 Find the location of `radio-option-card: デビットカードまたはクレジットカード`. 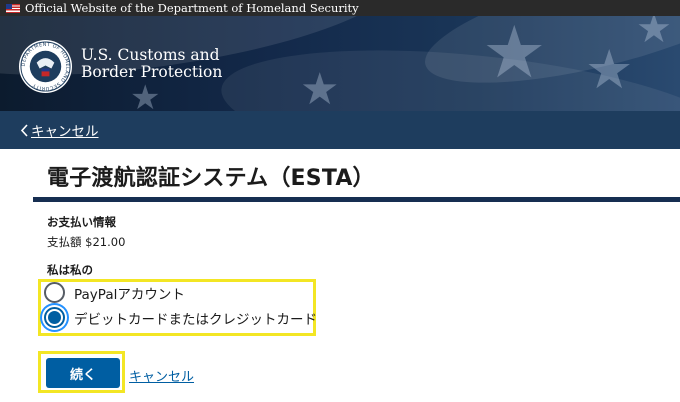

radio-option-card: デビットカードまたはクレジットカード is located at coordinates (180, 317).